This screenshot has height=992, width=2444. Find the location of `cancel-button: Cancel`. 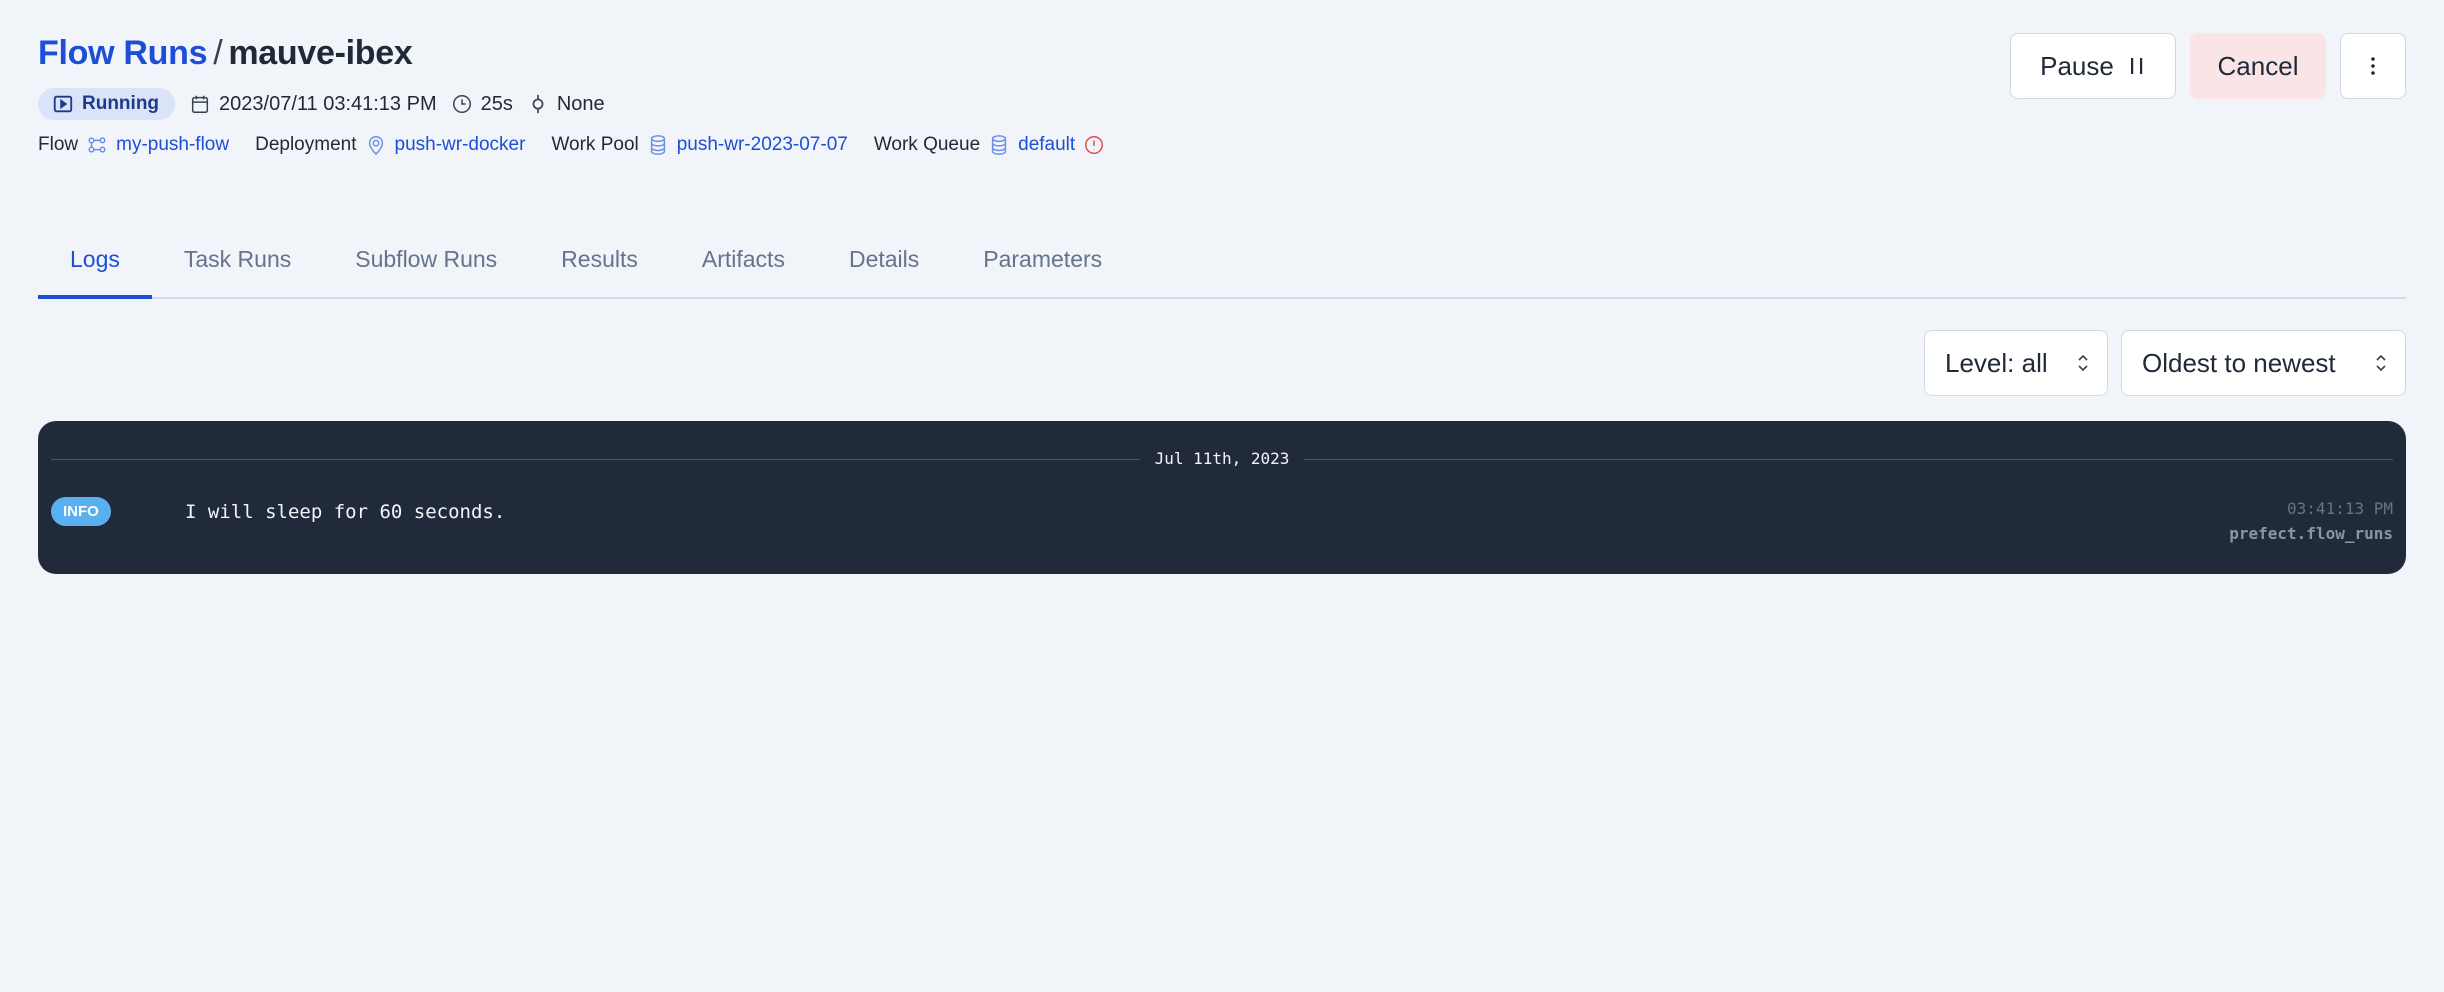

cancel-button: Cancel is located at coordinates (2258, 66).